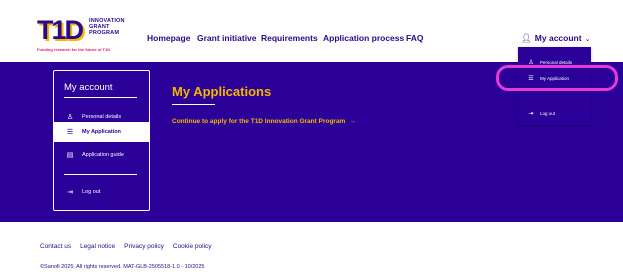  Describe the element at coordinates (97, 246) in the screenshot. I see `footer-link-legal-notice: Legal notice` at that location.